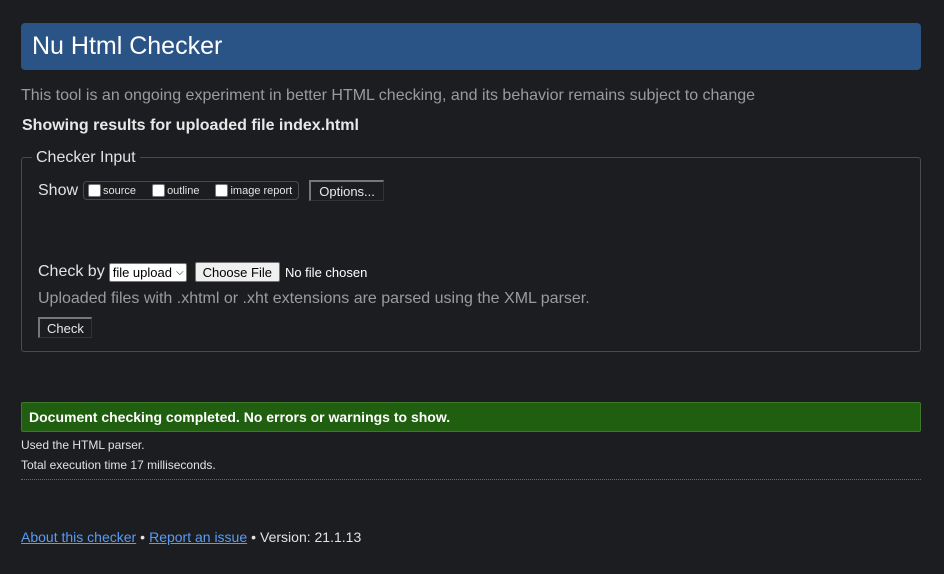  I want to click on outline-checkbox-label: outline, so click(183, 190).